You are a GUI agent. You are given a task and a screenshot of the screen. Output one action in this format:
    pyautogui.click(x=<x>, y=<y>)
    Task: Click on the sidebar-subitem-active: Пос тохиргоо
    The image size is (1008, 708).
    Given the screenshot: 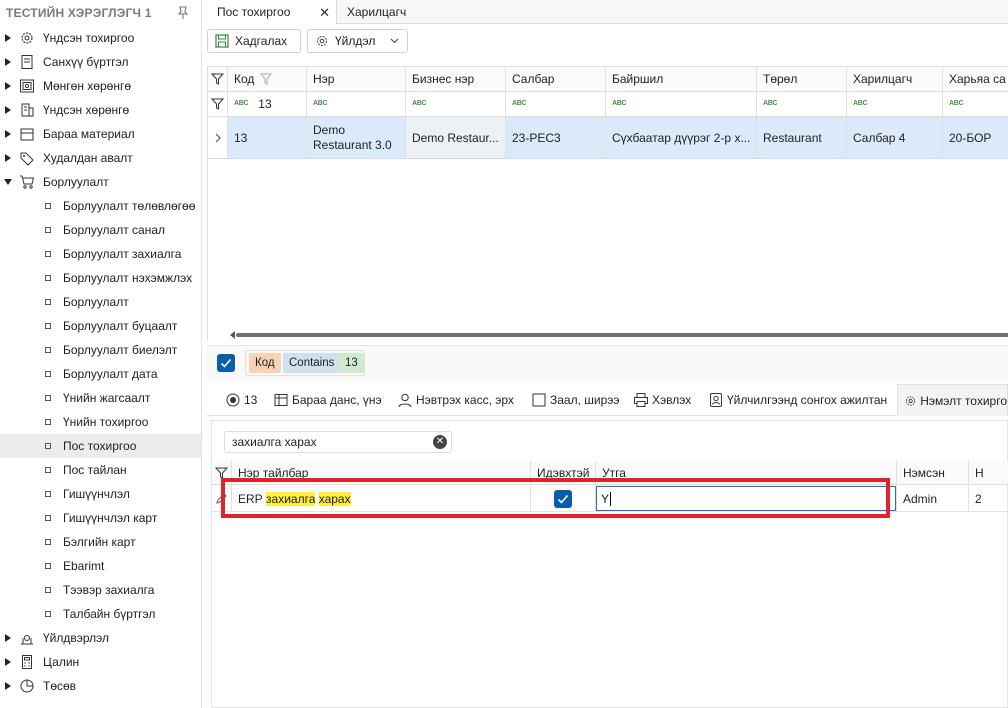 What is the action you would take?
    pyautogui.click(x=100, y=446)
    